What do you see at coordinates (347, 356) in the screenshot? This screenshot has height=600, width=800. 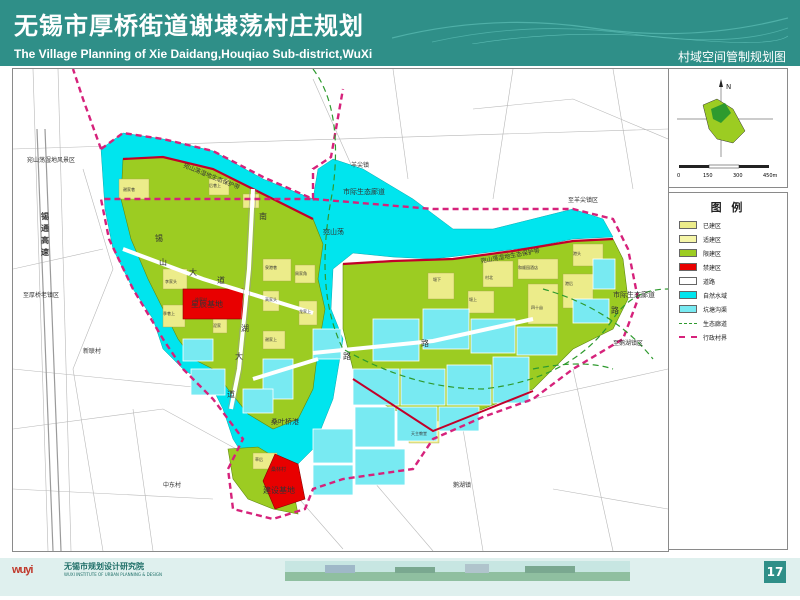 I see `label-road-1: 路` at bounding box center [347, 356].